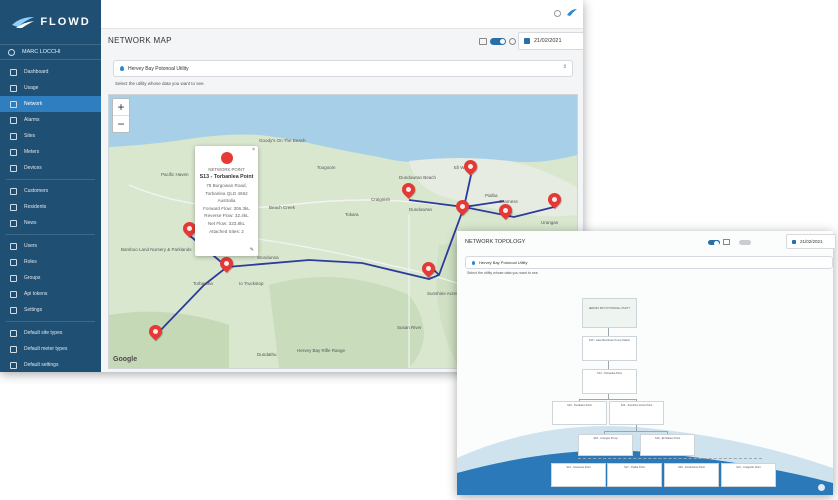  Describe the element at coordinates (50, 152) in the screenshot. I see `sidebar-item-meters: Meters` at that location.